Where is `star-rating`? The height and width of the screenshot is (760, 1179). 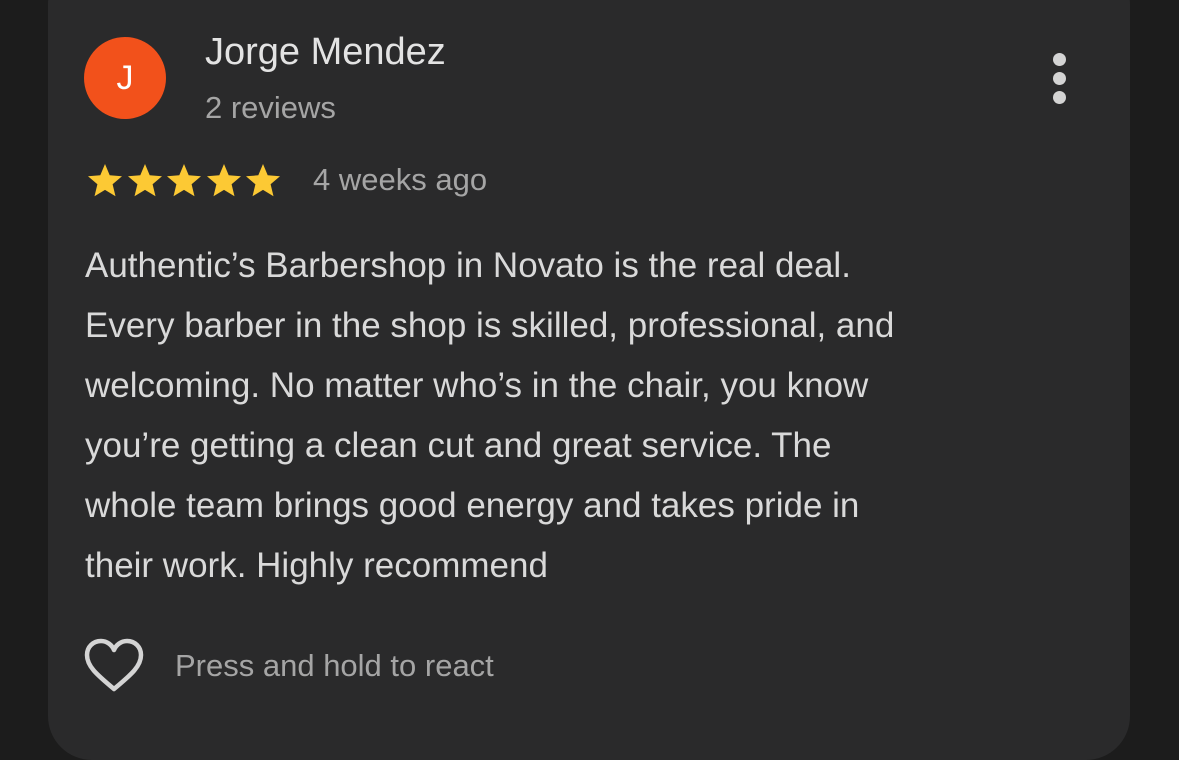 star-rating is located at coordinates (184, 181).